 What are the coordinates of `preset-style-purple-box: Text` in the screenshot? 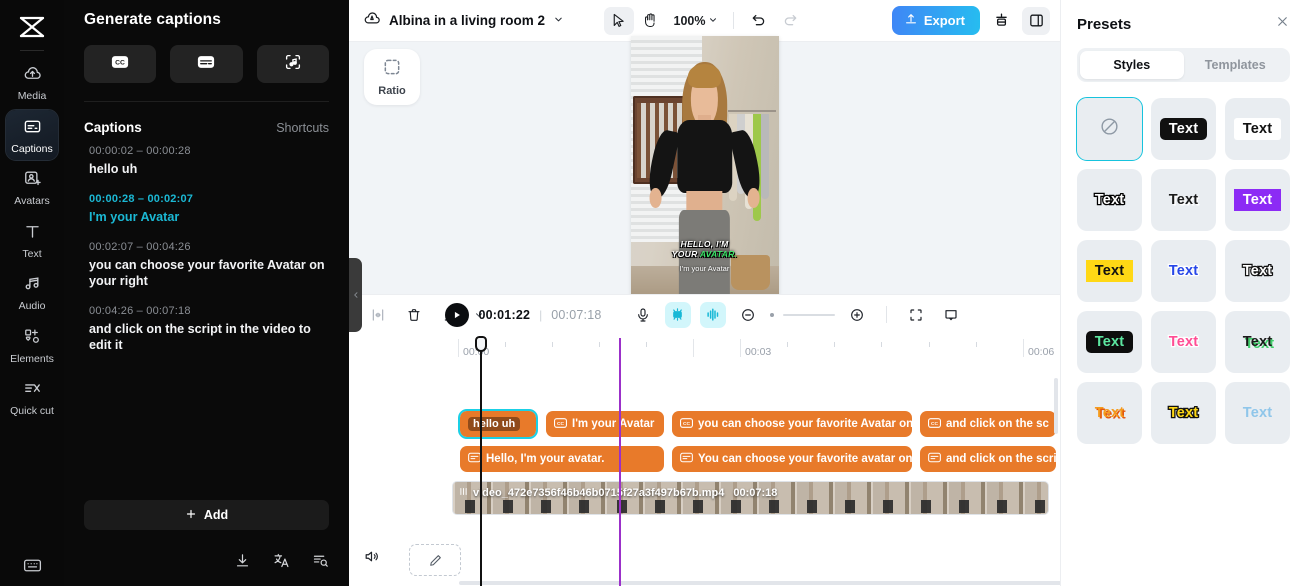 It's located at (1257, 200).